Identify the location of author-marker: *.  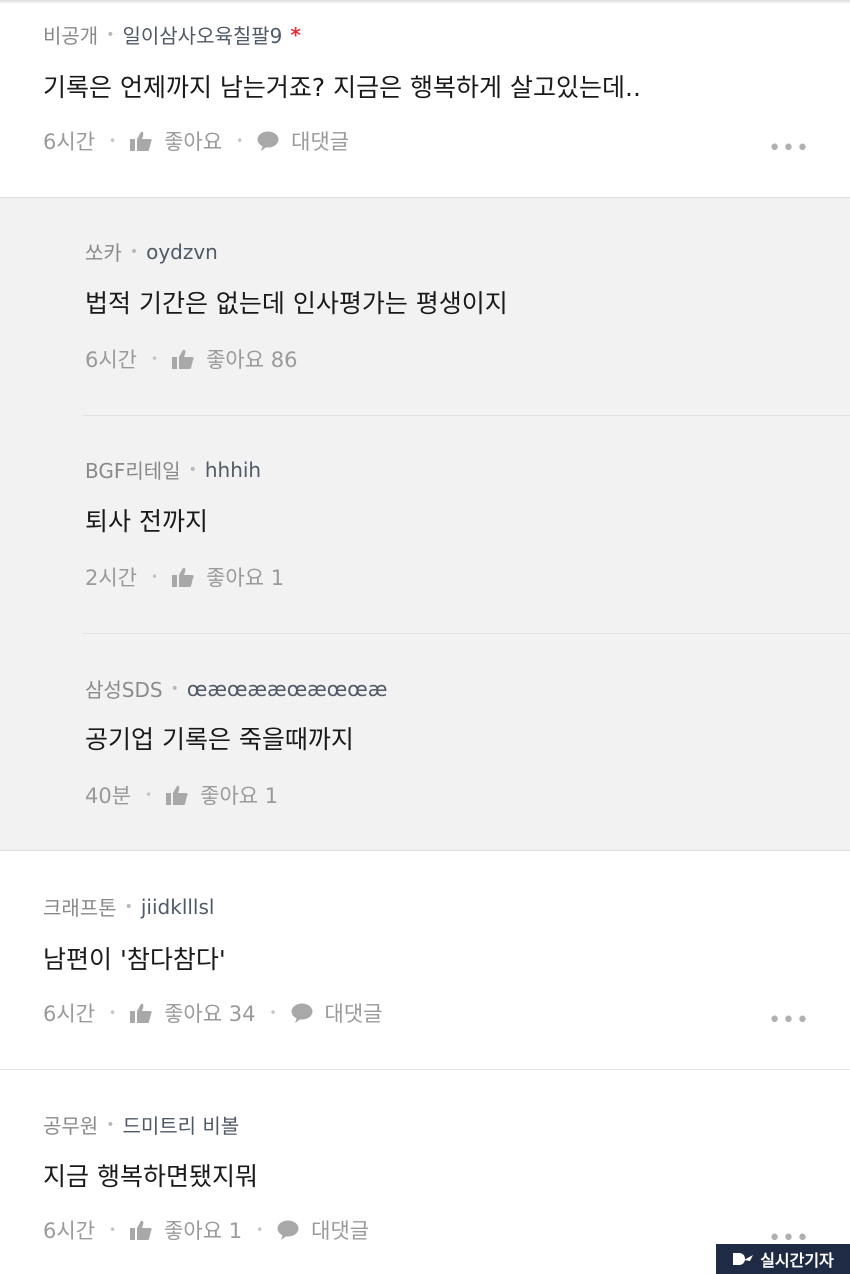
(295, 34).